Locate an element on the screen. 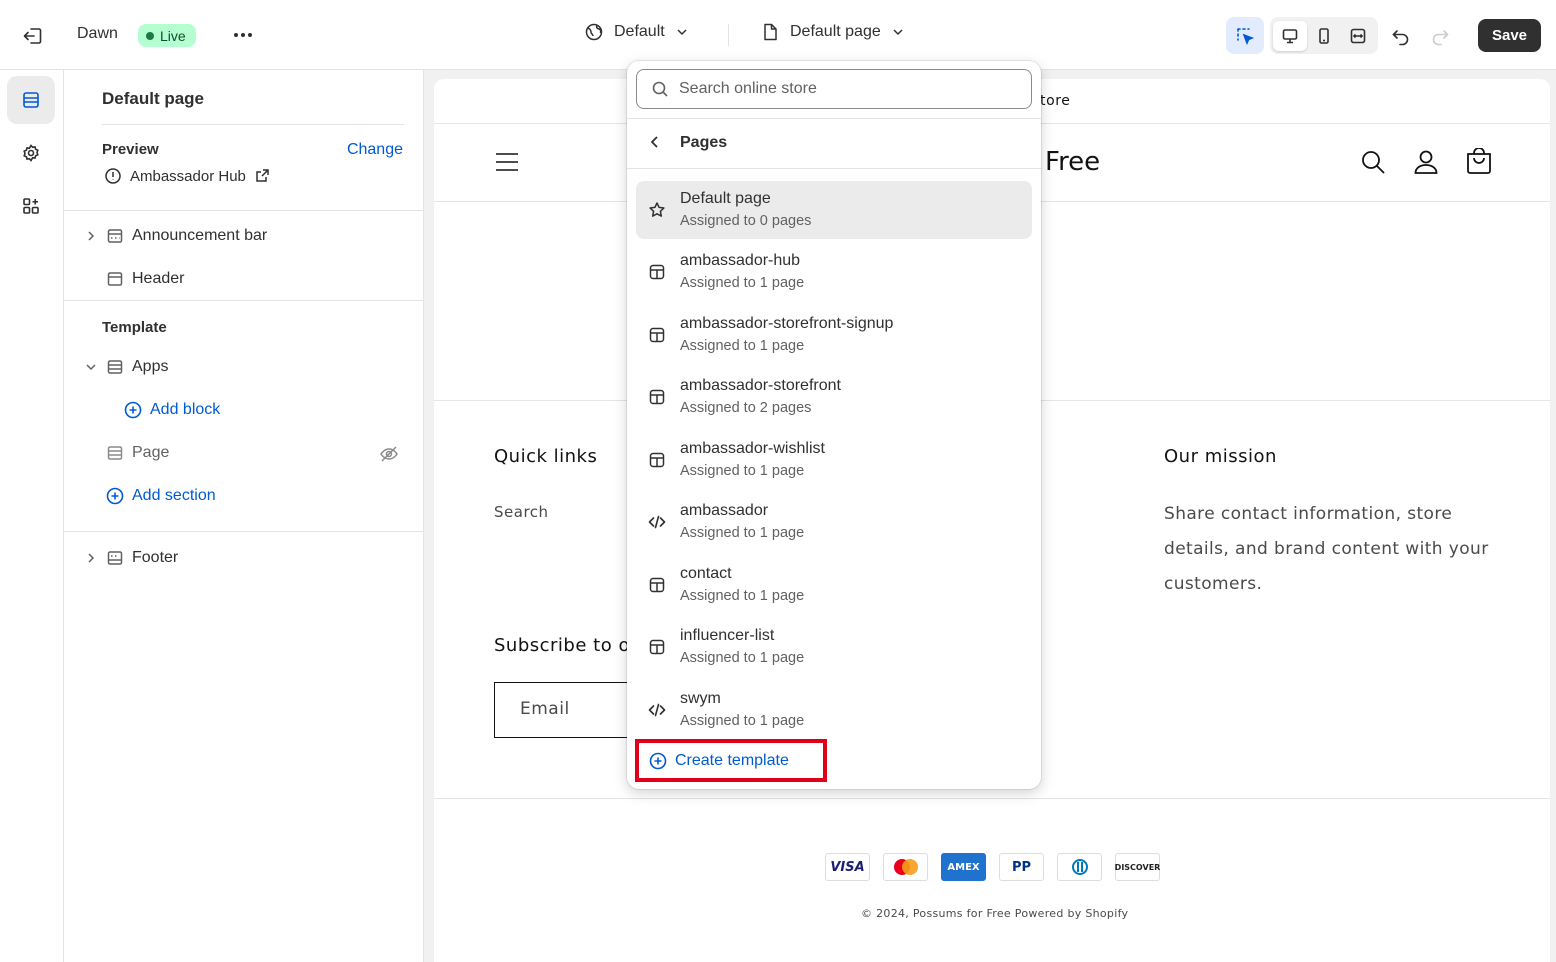  section-apps: Apps is located at coordinates (126, 367).